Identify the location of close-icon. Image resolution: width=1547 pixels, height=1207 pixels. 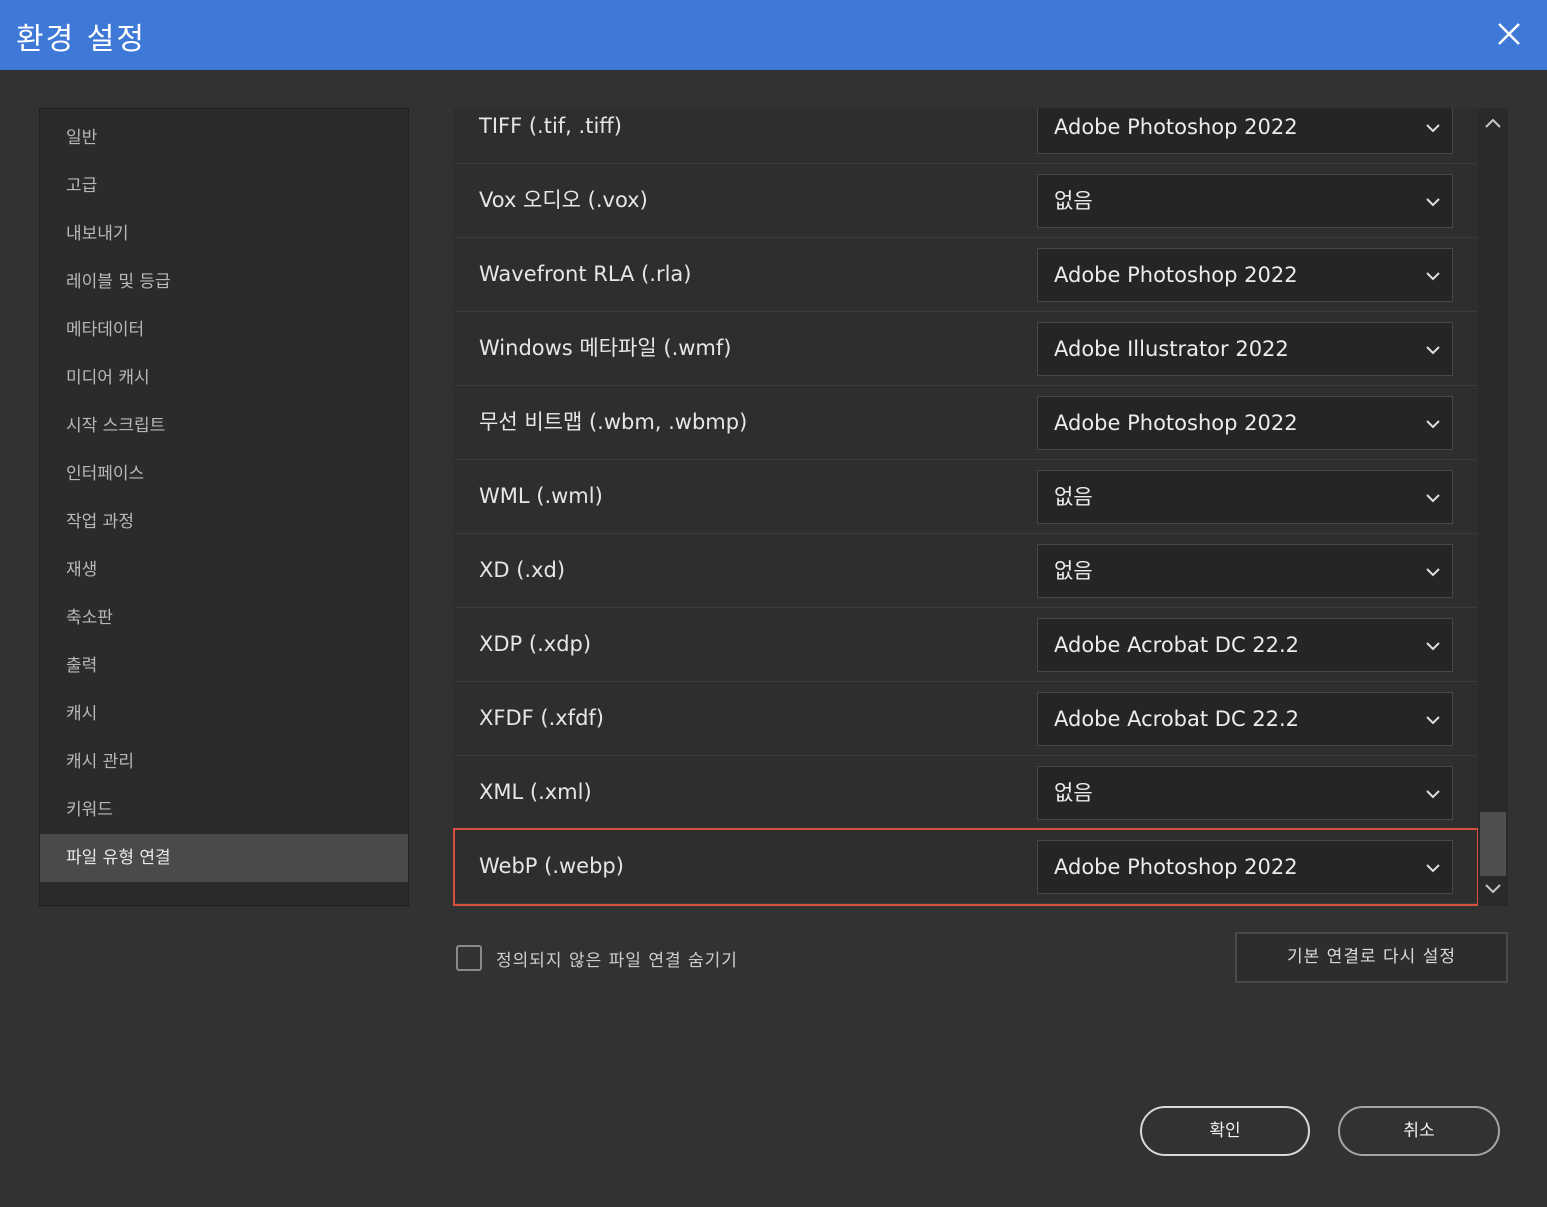
(1509, 34).